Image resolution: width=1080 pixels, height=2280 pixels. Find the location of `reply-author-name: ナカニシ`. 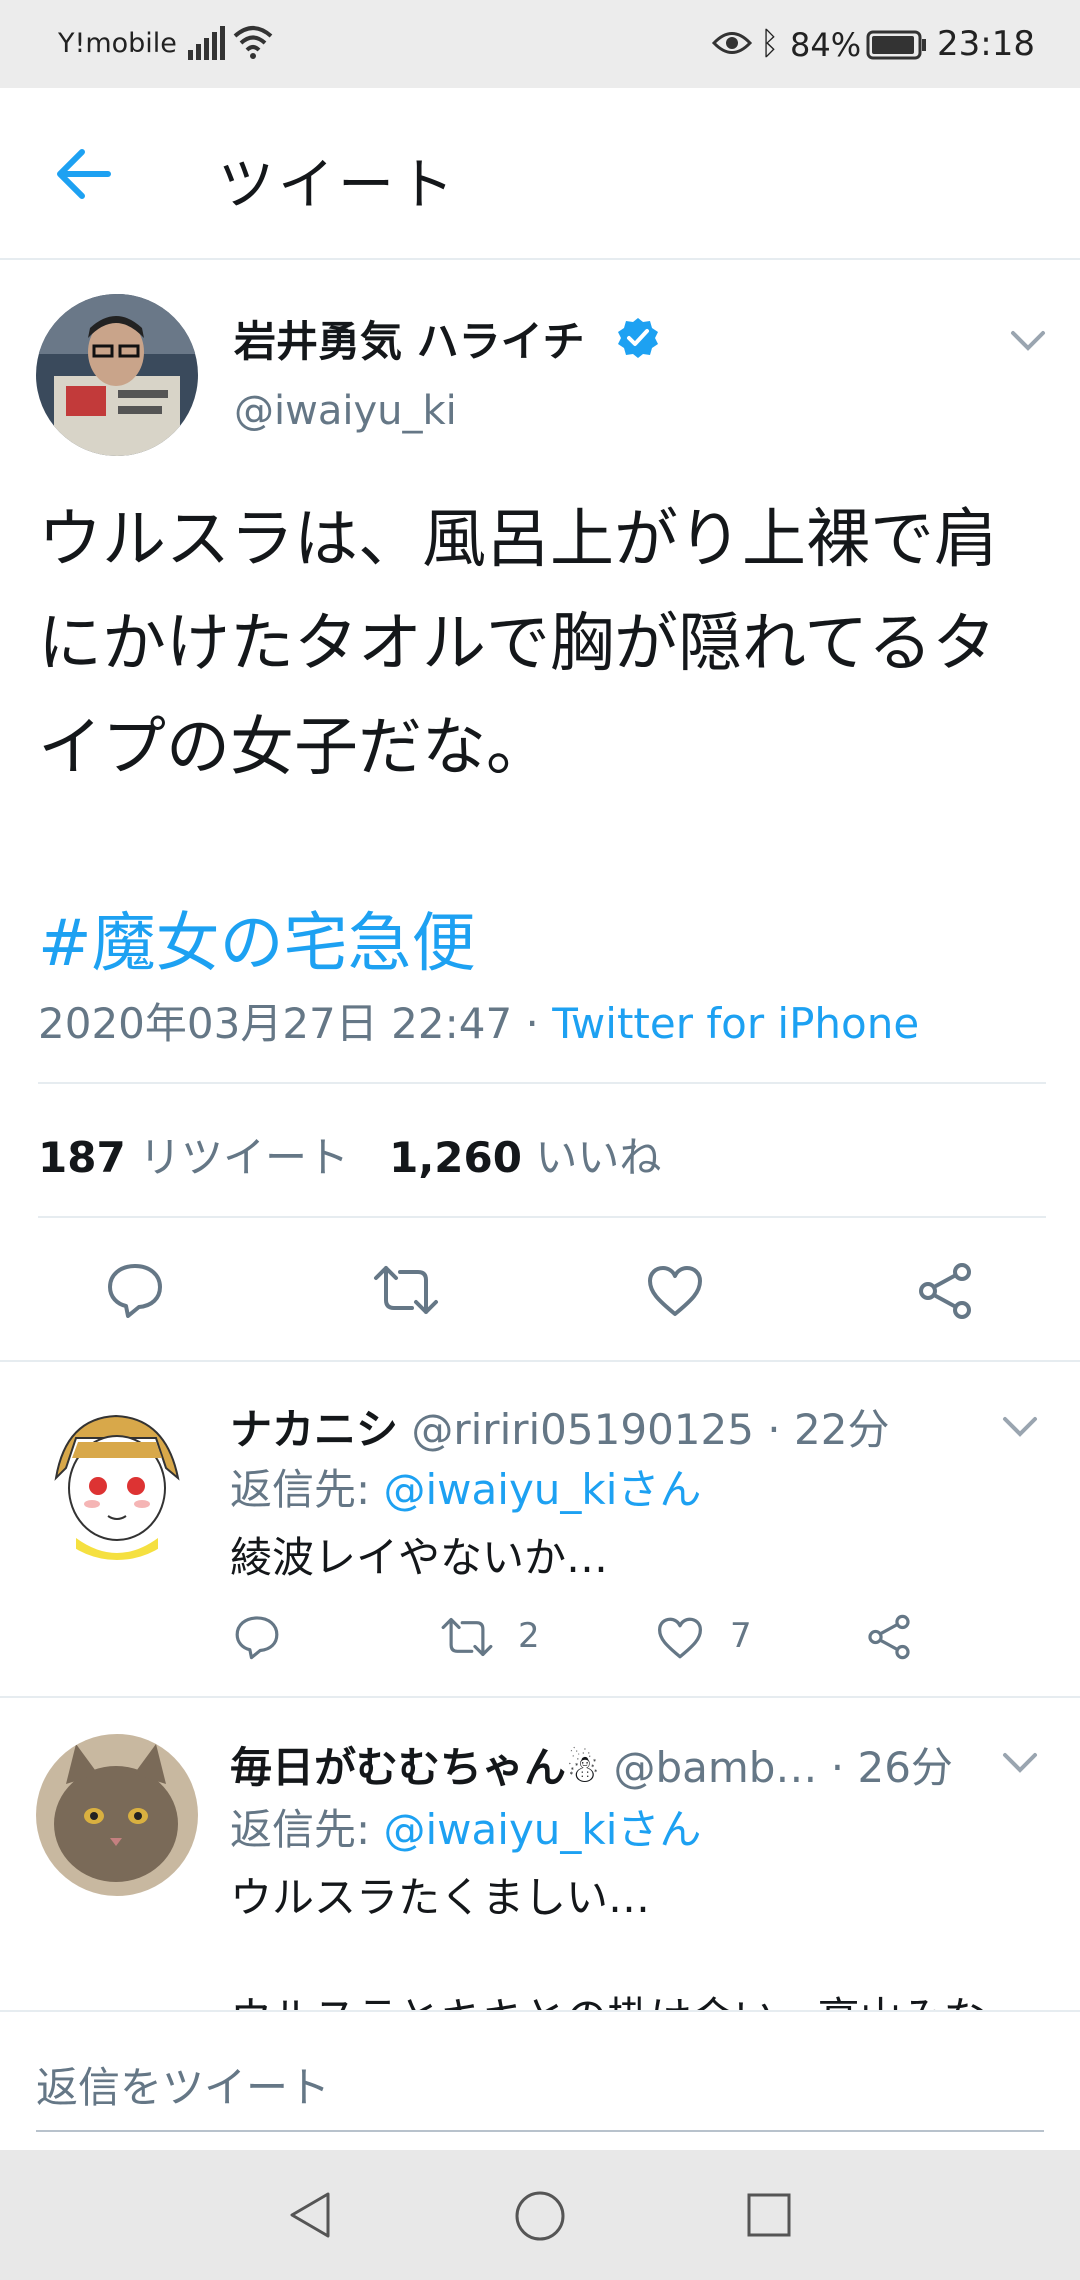

reply-author-name: ナカニシ is located at coordinates (314, 1429).